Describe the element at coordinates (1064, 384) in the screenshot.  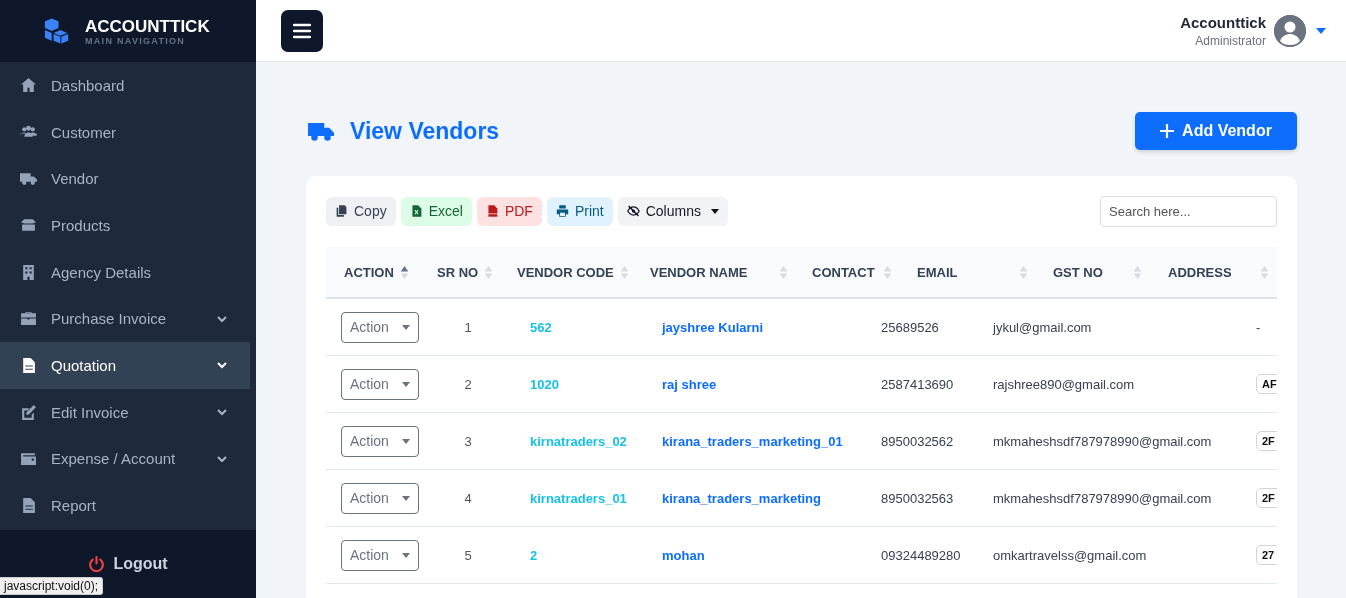
I see `table-cell: rajshree890@gmail.com` at that location.